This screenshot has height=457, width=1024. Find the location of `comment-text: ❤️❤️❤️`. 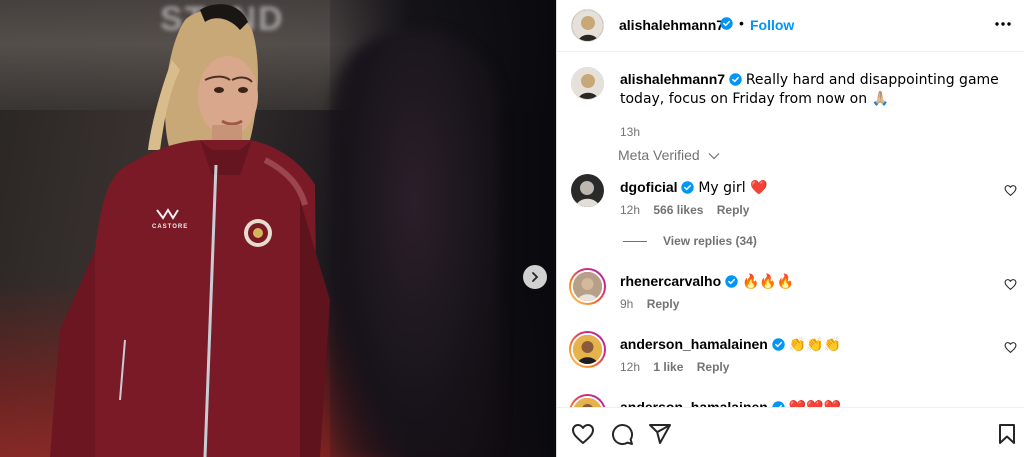

comment-text: ❤️❤️❤️ is located at coordinates (815, 403).